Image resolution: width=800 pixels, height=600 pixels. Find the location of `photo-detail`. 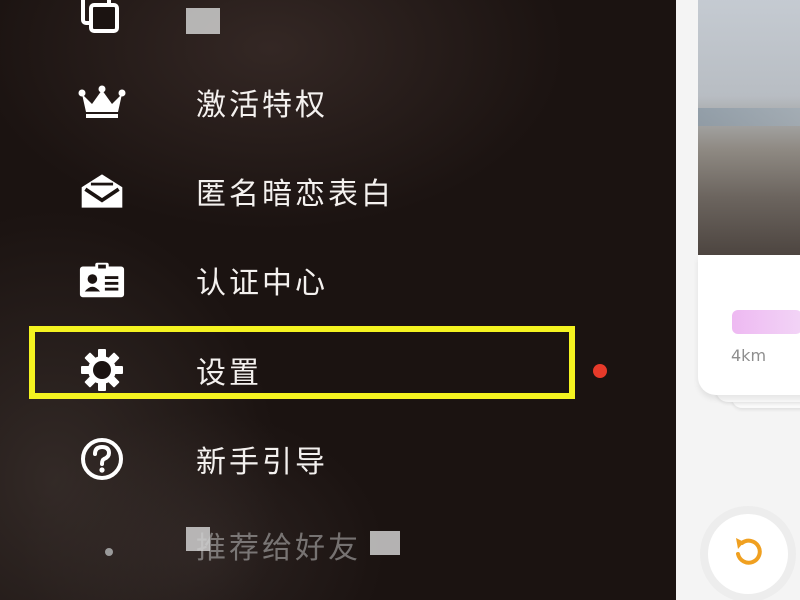

photo-detail is located at coordinates (749, 117).